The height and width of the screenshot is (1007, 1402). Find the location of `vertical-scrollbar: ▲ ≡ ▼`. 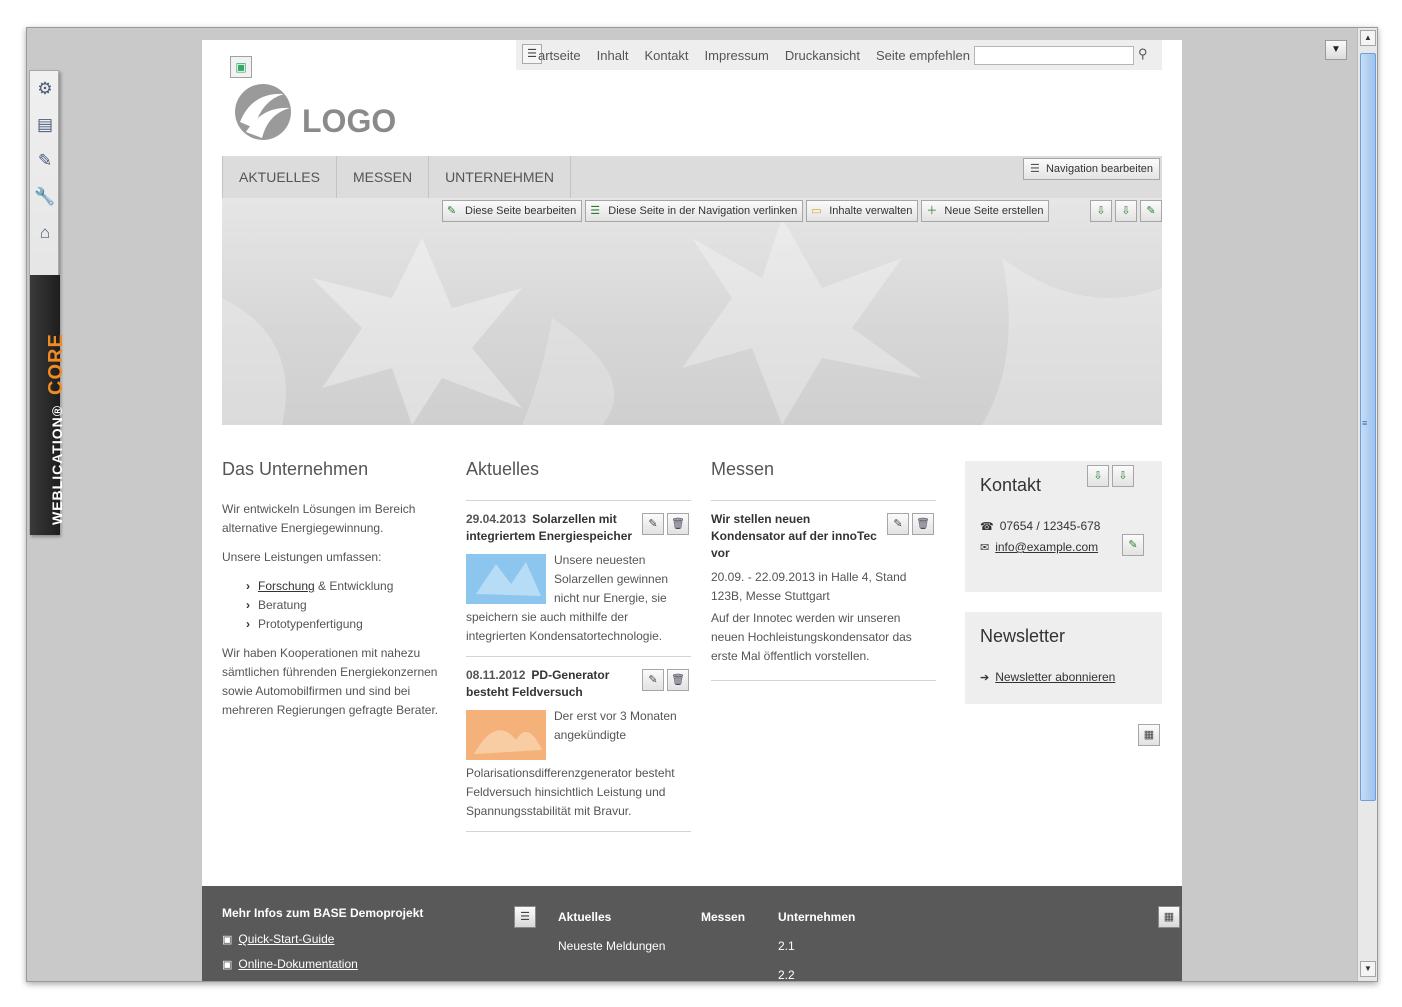

vertical-scrollbar: ▲ ≡ ▼ is located at coordinates (1367, 504).